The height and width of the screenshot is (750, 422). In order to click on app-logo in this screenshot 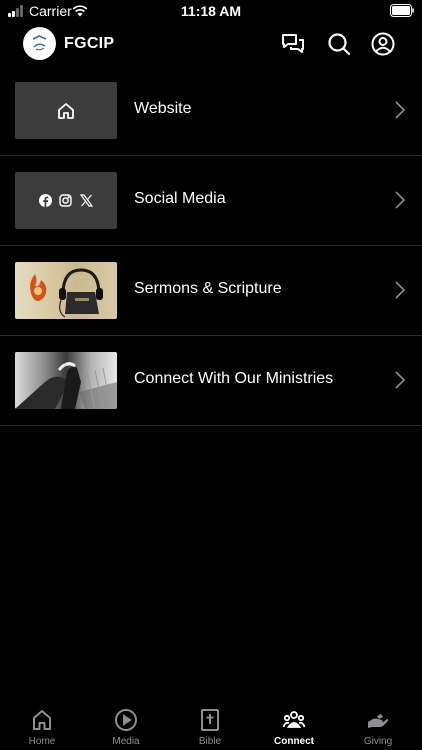, I will do `click(39, 43)`.